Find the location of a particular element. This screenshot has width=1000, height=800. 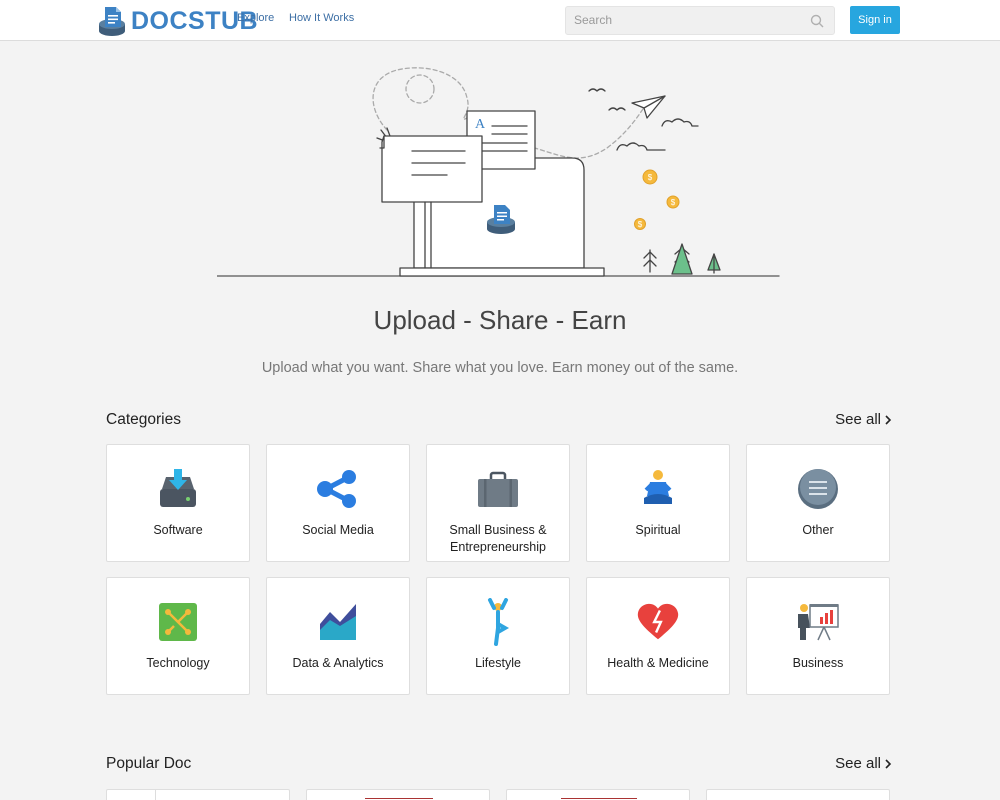

category-label: Small Business & Entrepreneurship is located at coordinates (498, 538).